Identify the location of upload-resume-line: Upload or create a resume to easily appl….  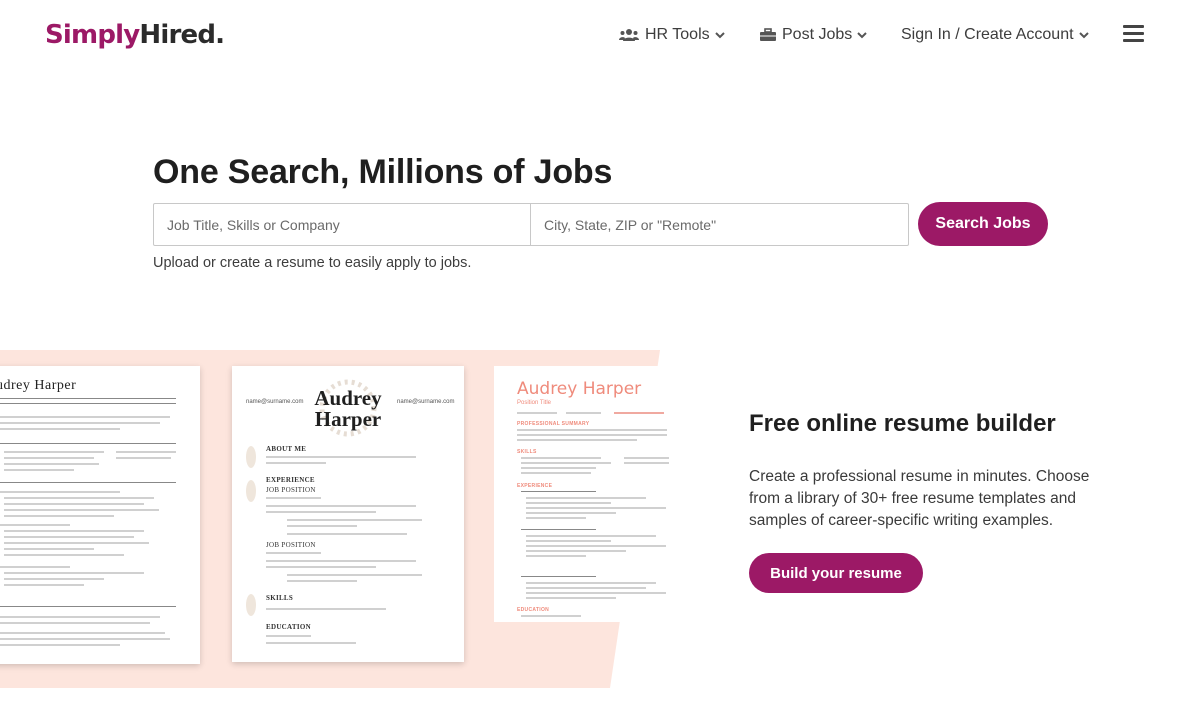
(312, 263).